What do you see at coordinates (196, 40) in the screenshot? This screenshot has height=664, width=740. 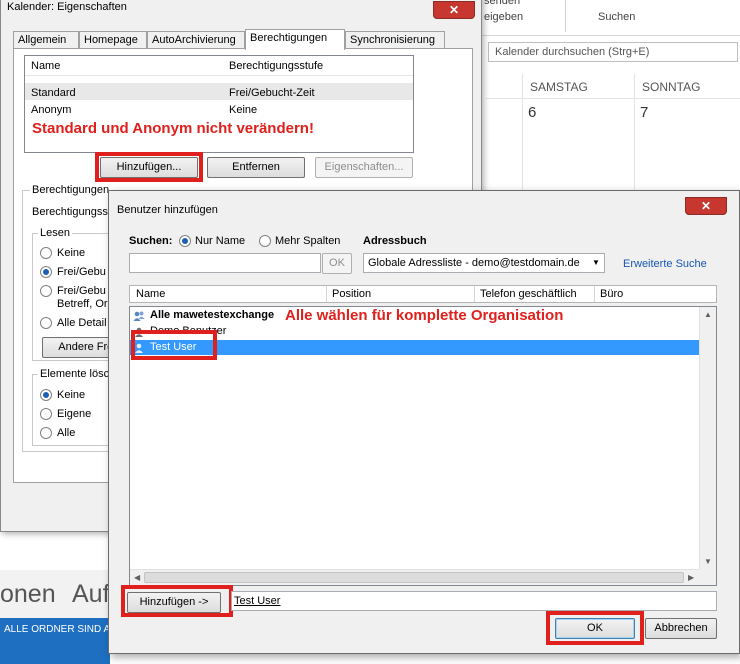 I see `tab-autoarchive: AutoArchivierung` at bounding box center [196, 40].